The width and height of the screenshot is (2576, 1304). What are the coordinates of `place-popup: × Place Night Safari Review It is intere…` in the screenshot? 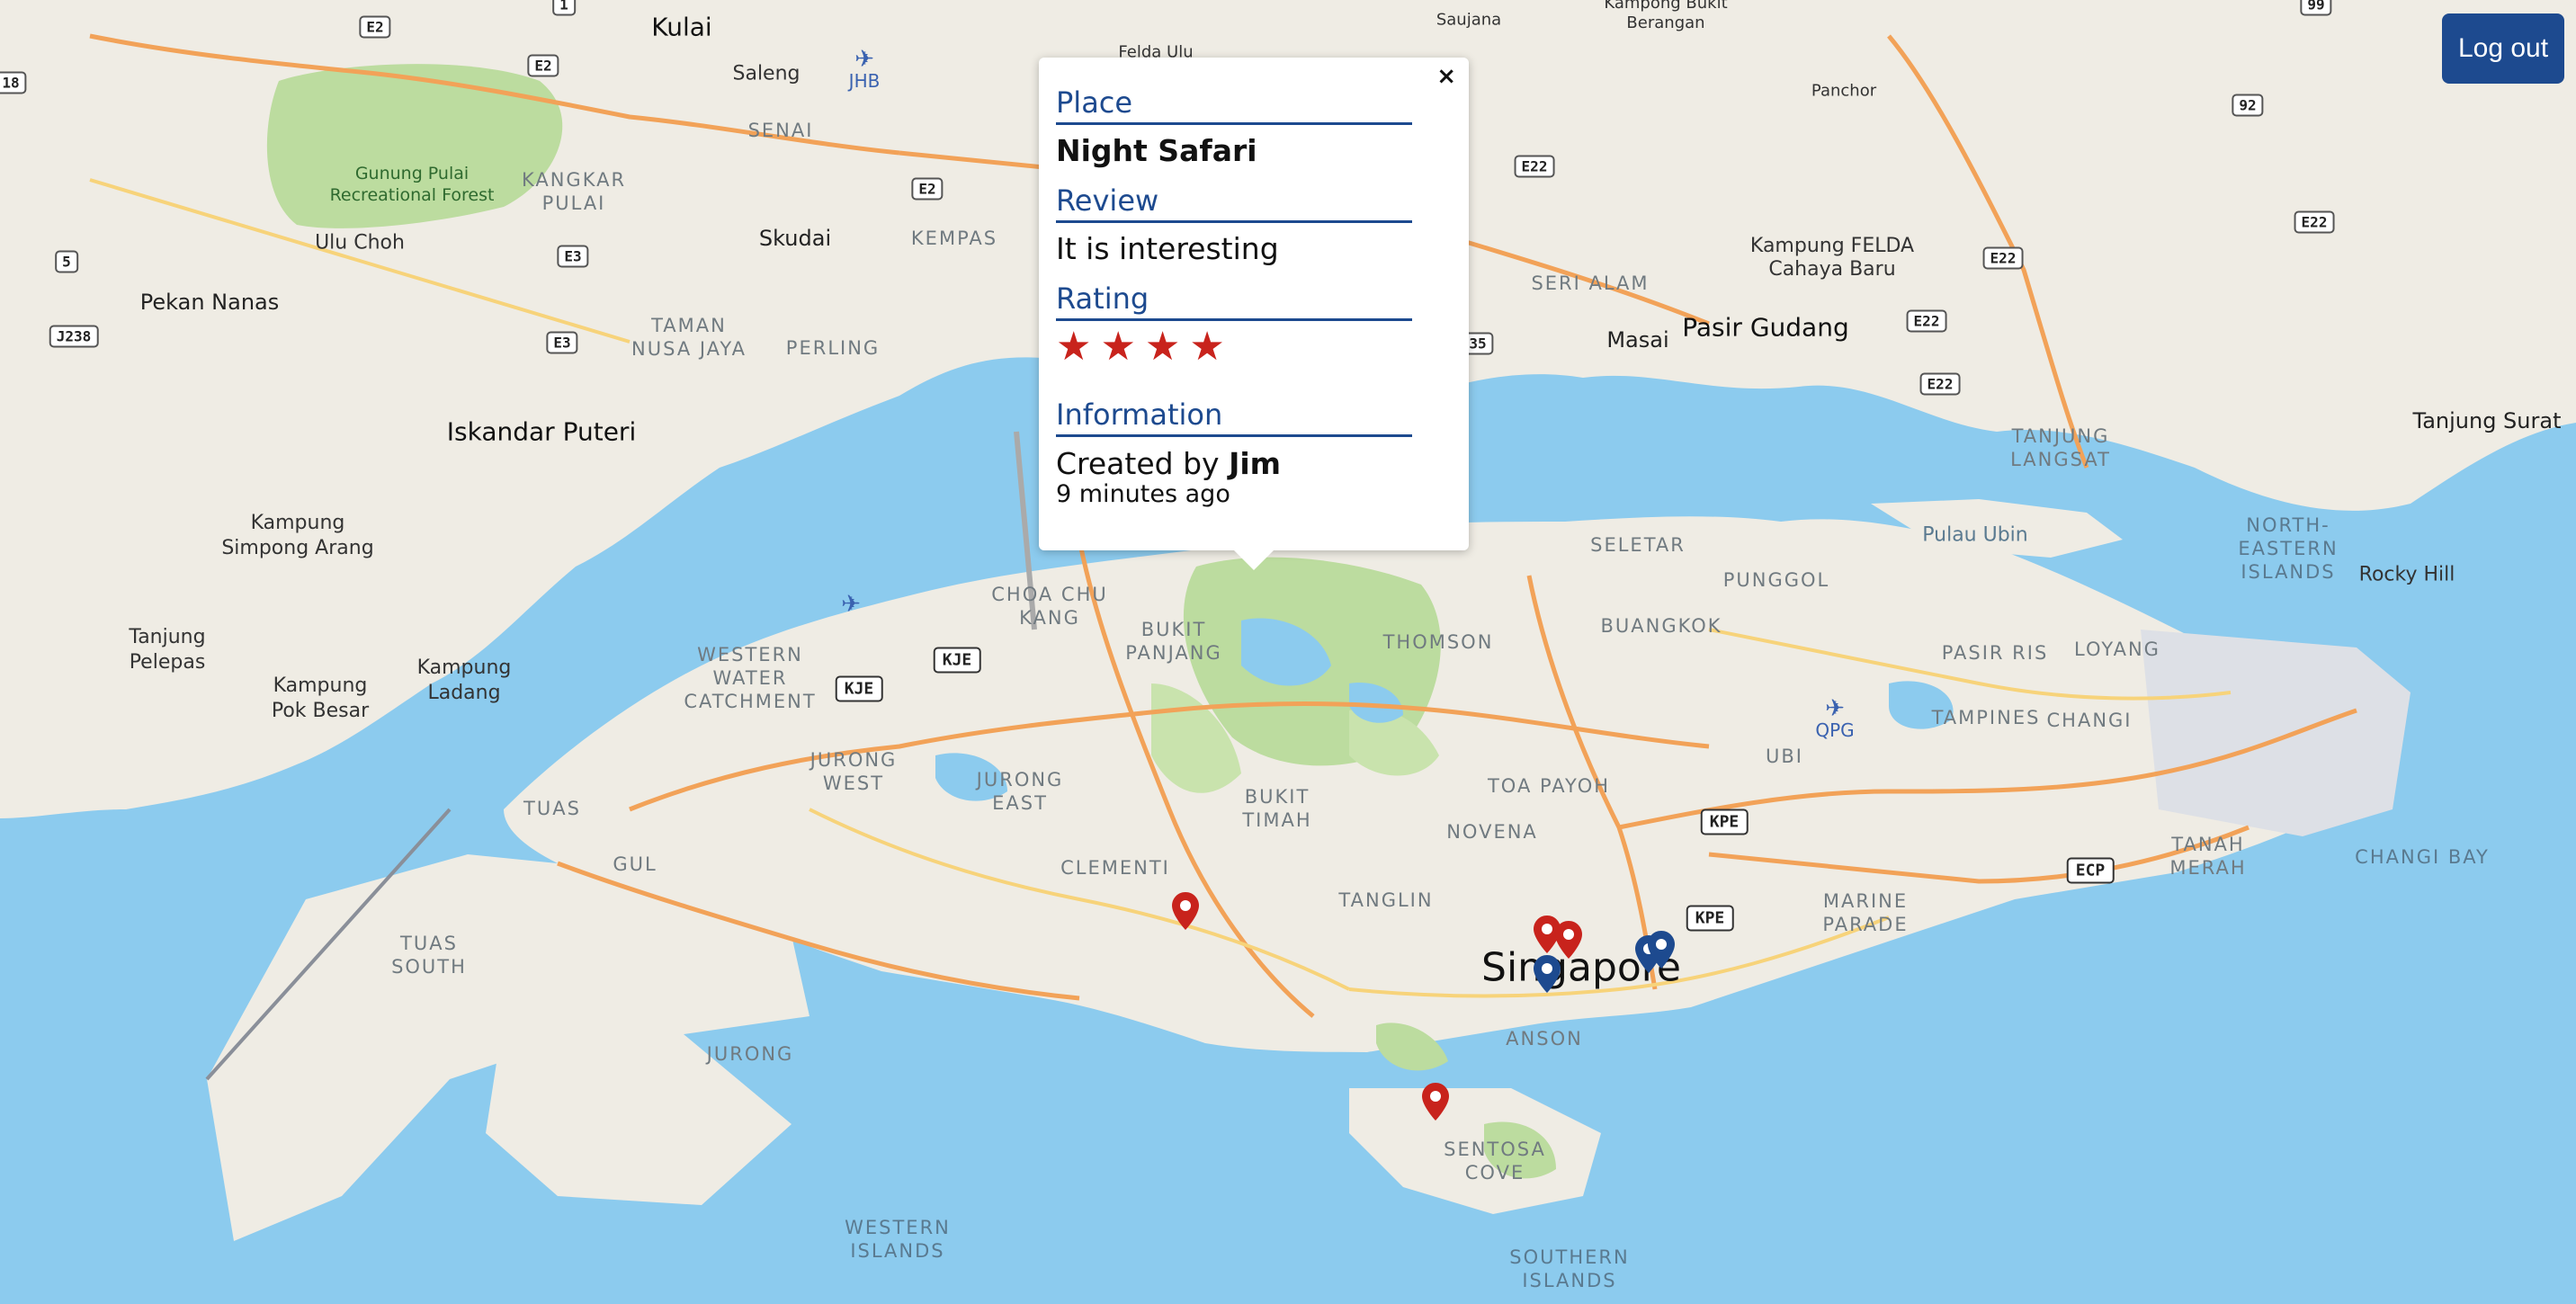 It's located at (1254, 314).